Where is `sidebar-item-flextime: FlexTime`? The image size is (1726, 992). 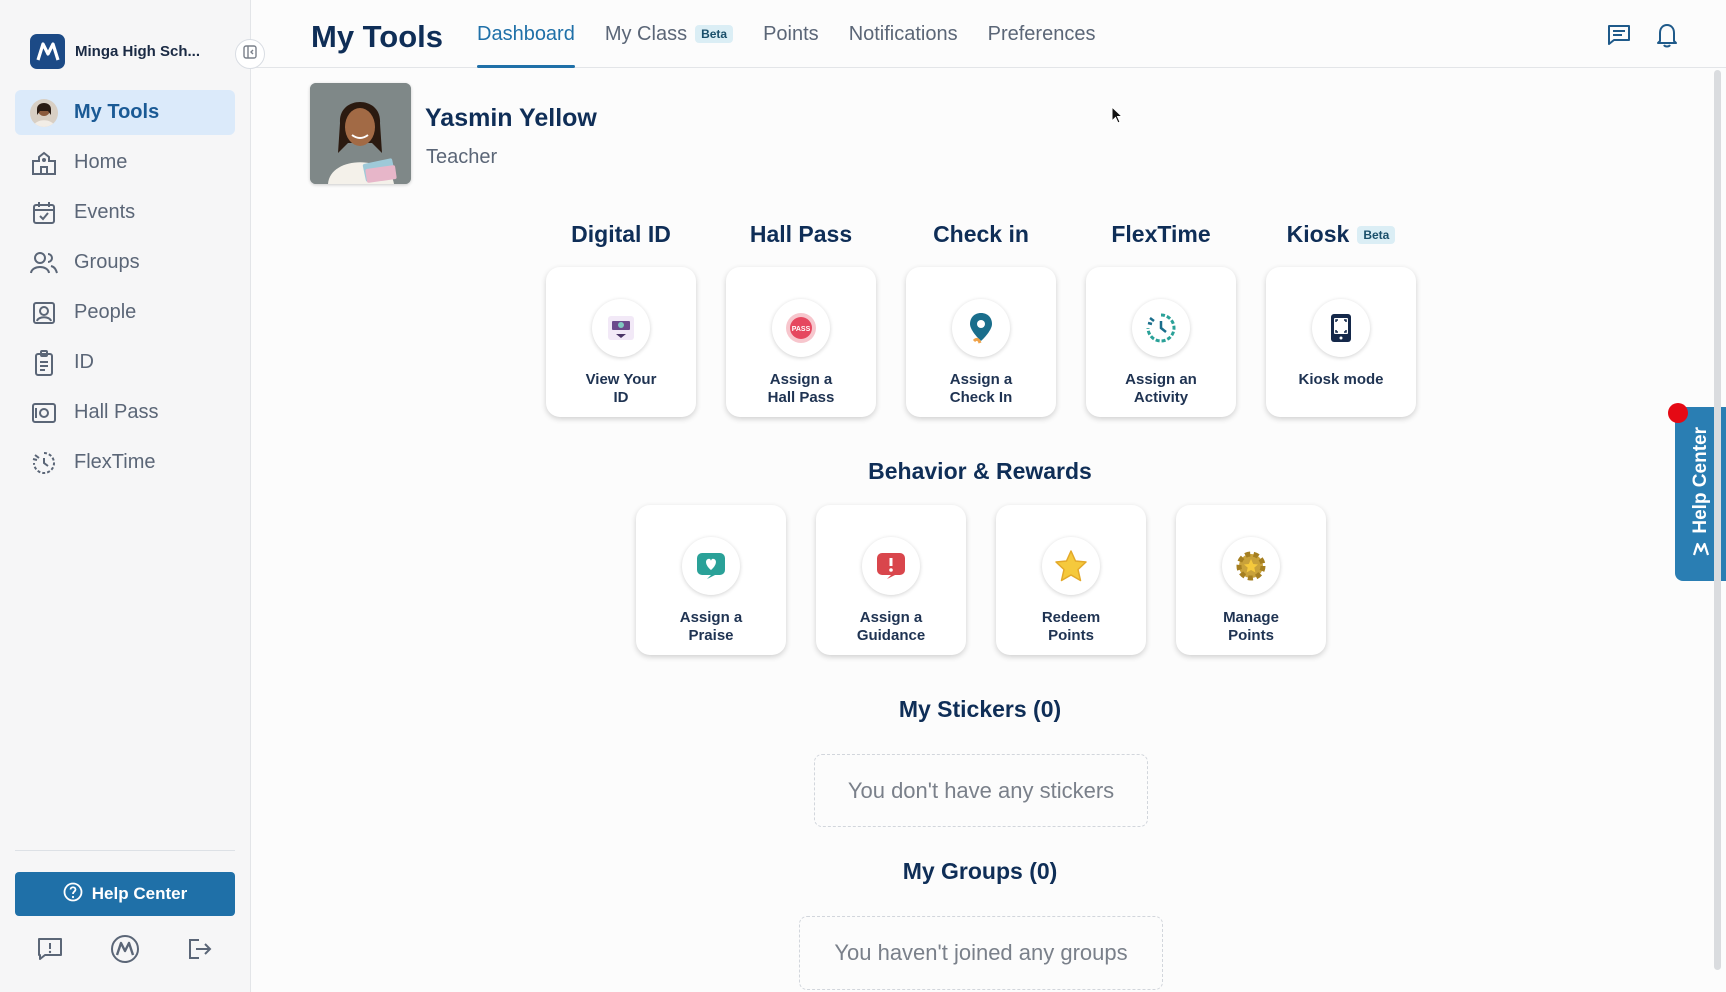
sidebar-item-flextime: FlexTime is located at coordinates (125, 462).